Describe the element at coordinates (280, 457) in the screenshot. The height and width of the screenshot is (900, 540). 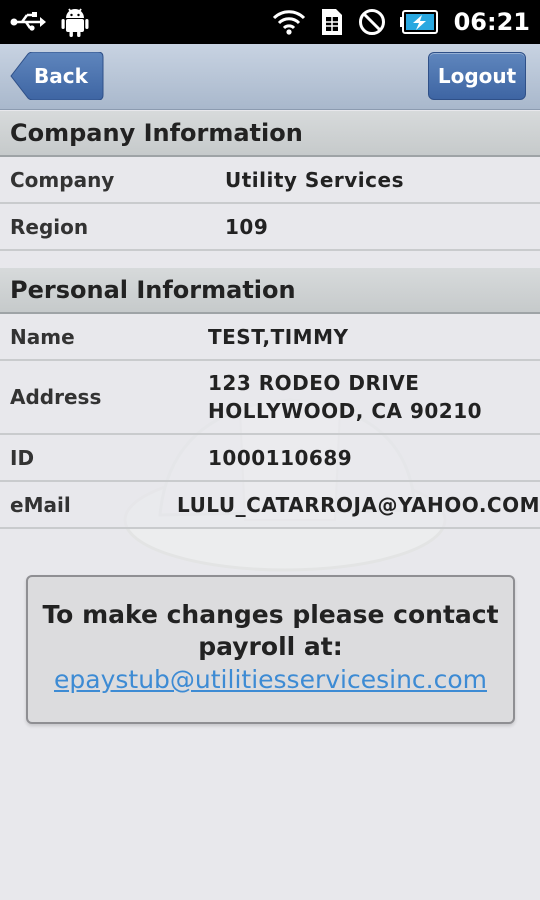
I see `id-value: 1000110689` at that location.